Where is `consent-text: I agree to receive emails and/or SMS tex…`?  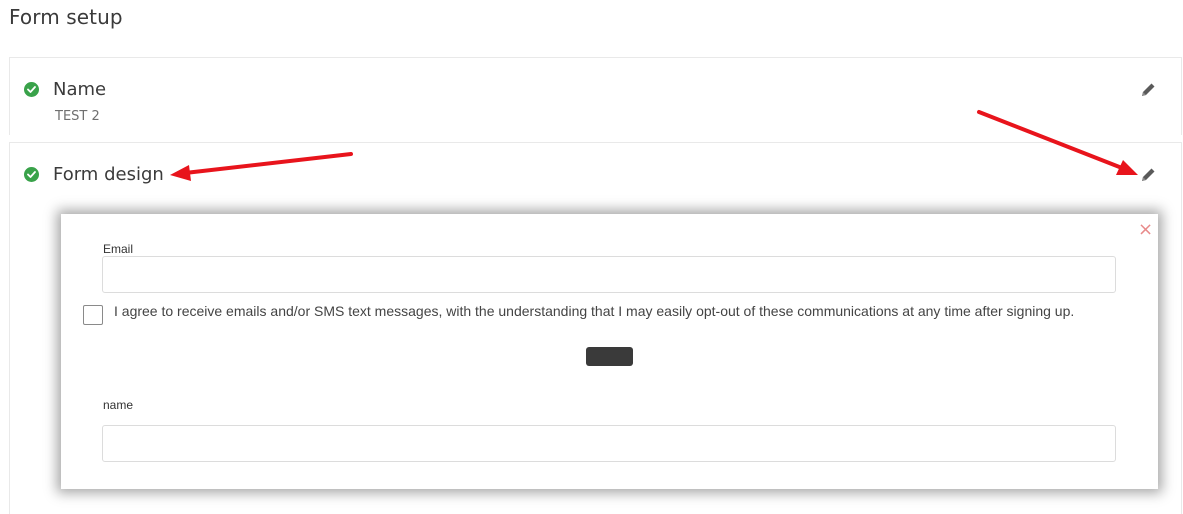 consent-text: I agree to receive emails and/or SMS tex… is located at coordinates (594, 311).